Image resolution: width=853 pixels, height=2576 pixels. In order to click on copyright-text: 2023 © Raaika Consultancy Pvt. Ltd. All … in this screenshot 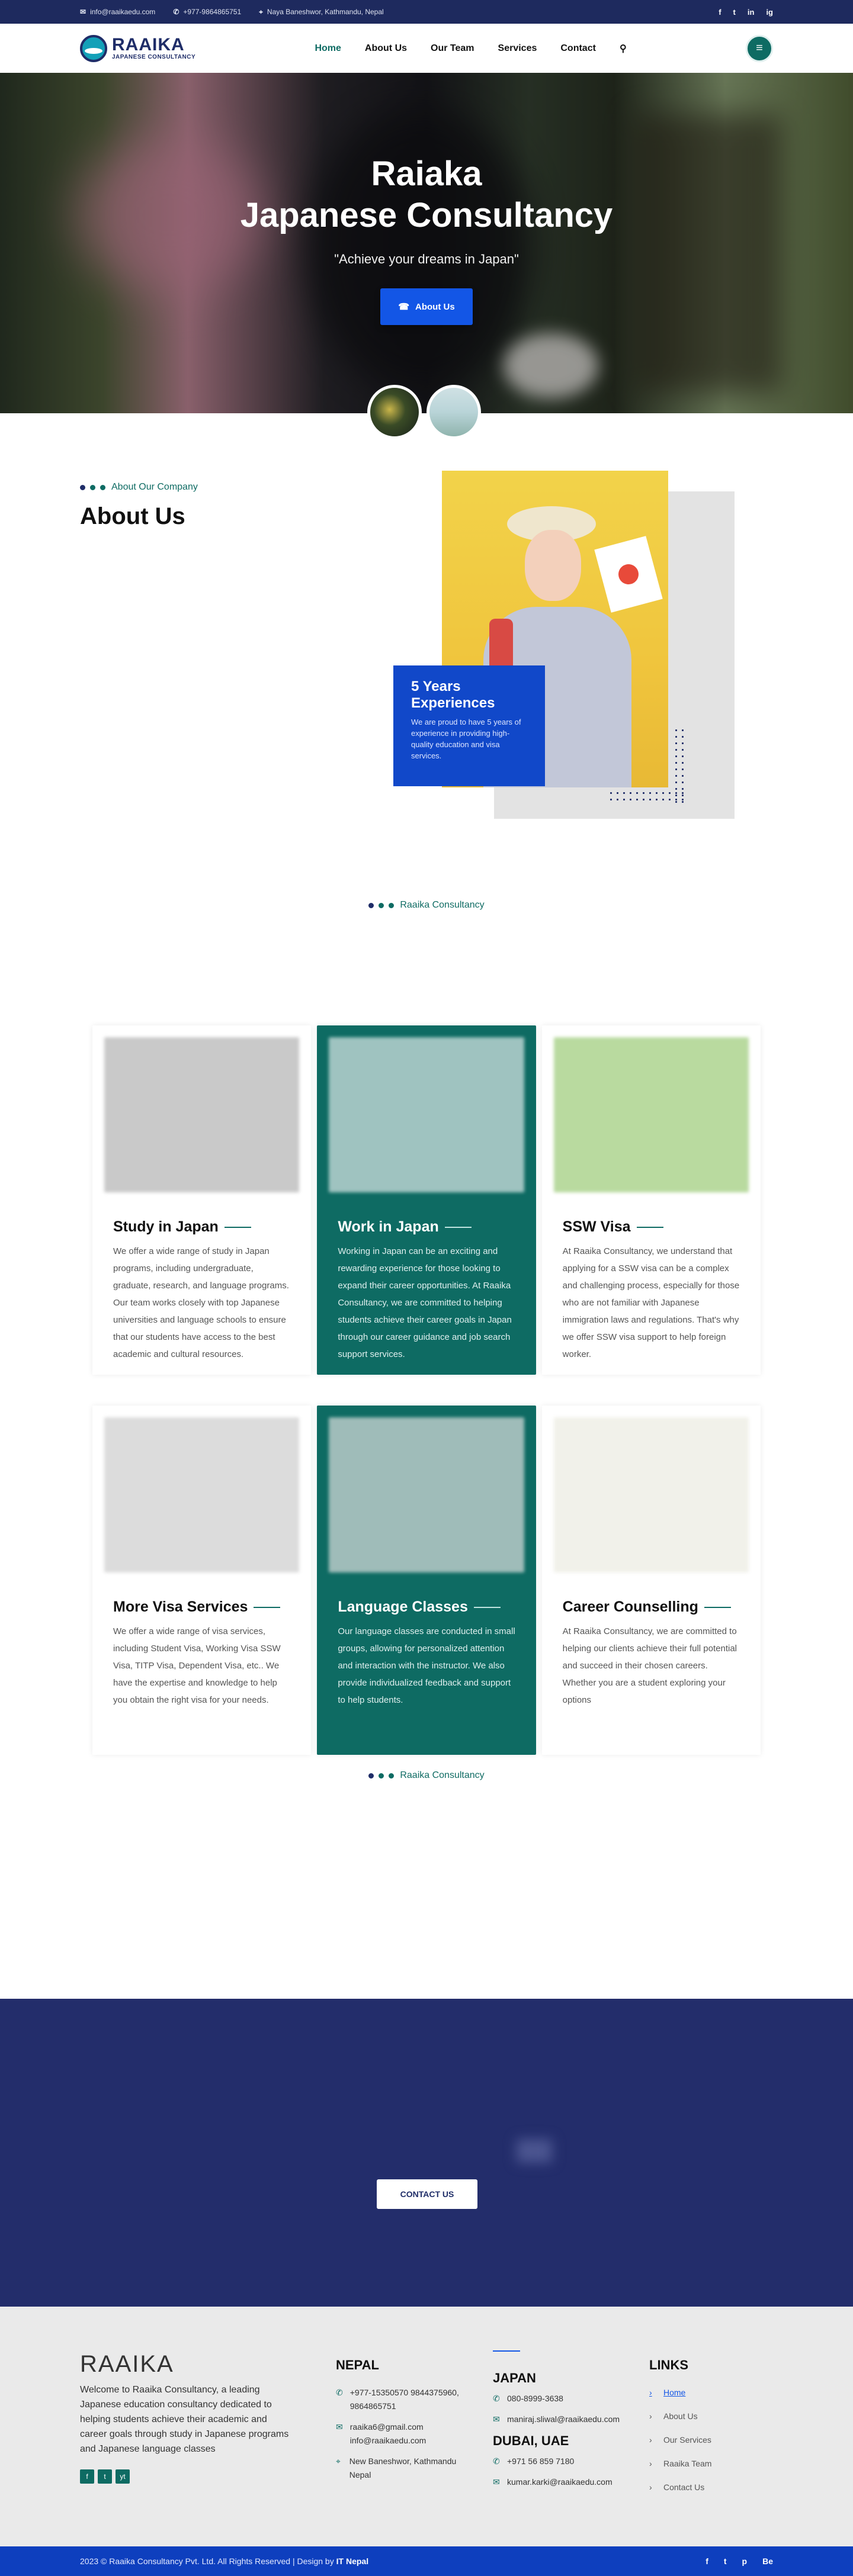, I will do `click(207, 2561)`.